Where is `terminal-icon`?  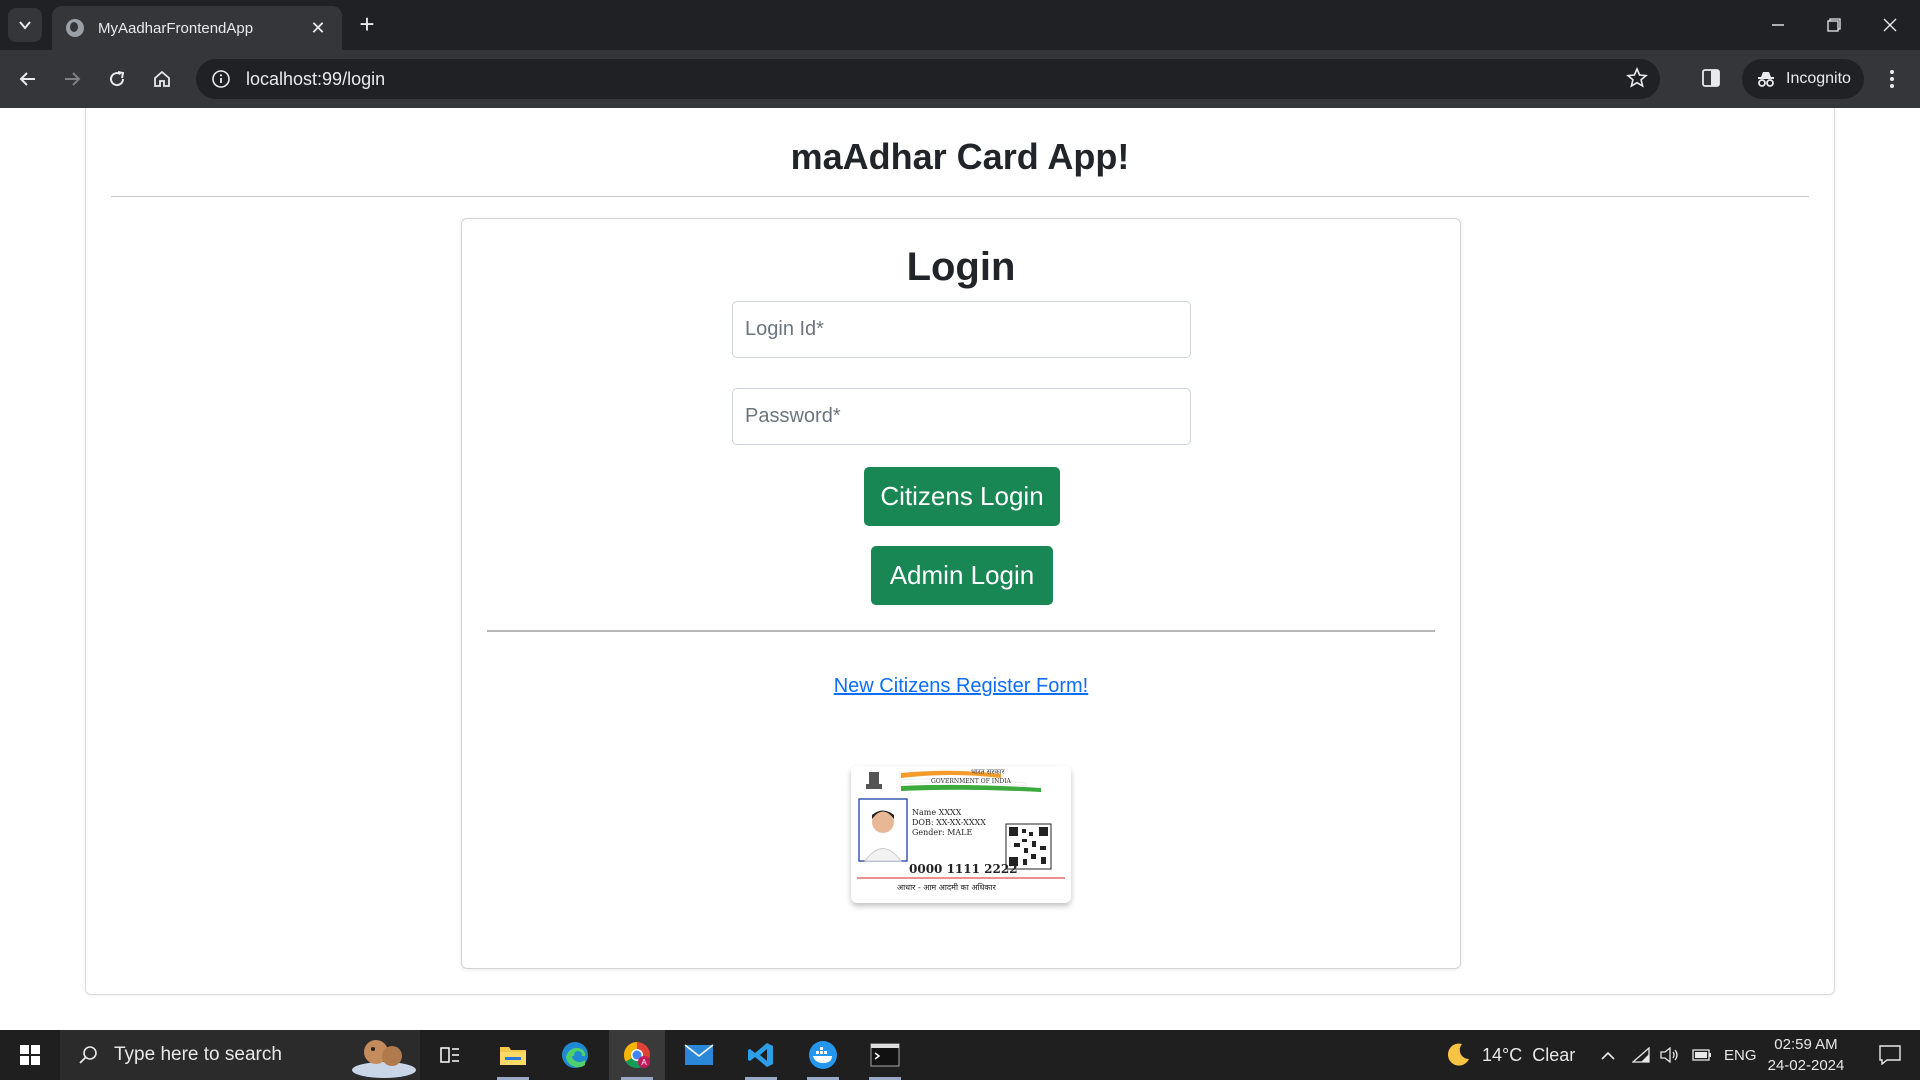 terminal-icon is located at coordinates (885, 1055).